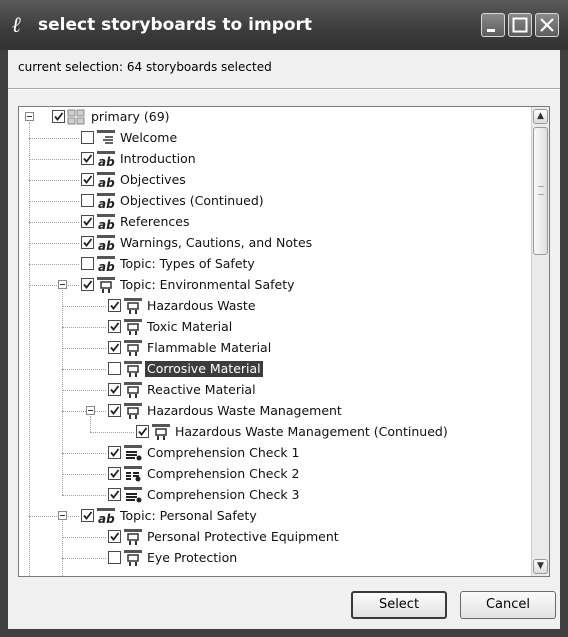 Image resolution: width=568 pixels, height=637 pixels. I want to click on tree-row: Topic: Environmental Safety, so click(276, 285).